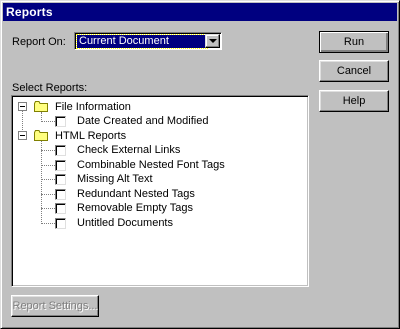  What do you see at coordinates (354, 101) in the screenshot?
I see `help-button: Help` at bounding box center [354, 101].